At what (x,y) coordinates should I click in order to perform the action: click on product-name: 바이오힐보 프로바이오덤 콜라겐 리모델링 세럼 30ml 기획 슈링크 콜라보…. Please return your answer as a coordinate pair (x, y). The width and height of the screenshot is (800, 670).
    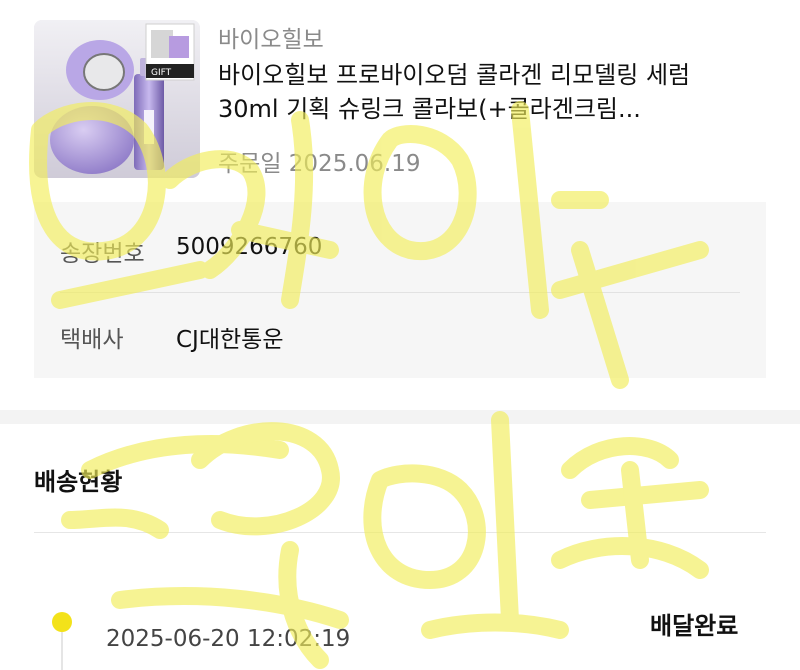
    Looking at the image, I should click on (498, 92).